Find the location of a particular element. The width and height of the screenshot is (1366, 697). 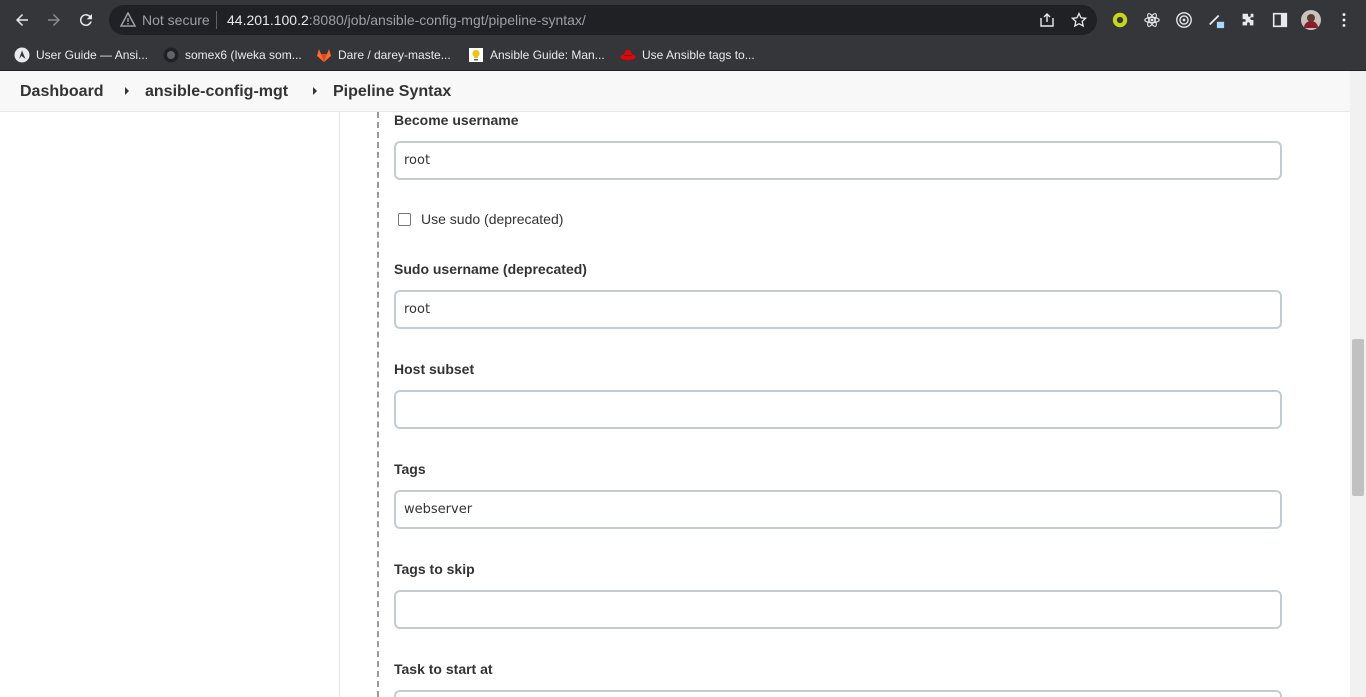

scrollbar-thumb is located at coordinates (1358, 417).